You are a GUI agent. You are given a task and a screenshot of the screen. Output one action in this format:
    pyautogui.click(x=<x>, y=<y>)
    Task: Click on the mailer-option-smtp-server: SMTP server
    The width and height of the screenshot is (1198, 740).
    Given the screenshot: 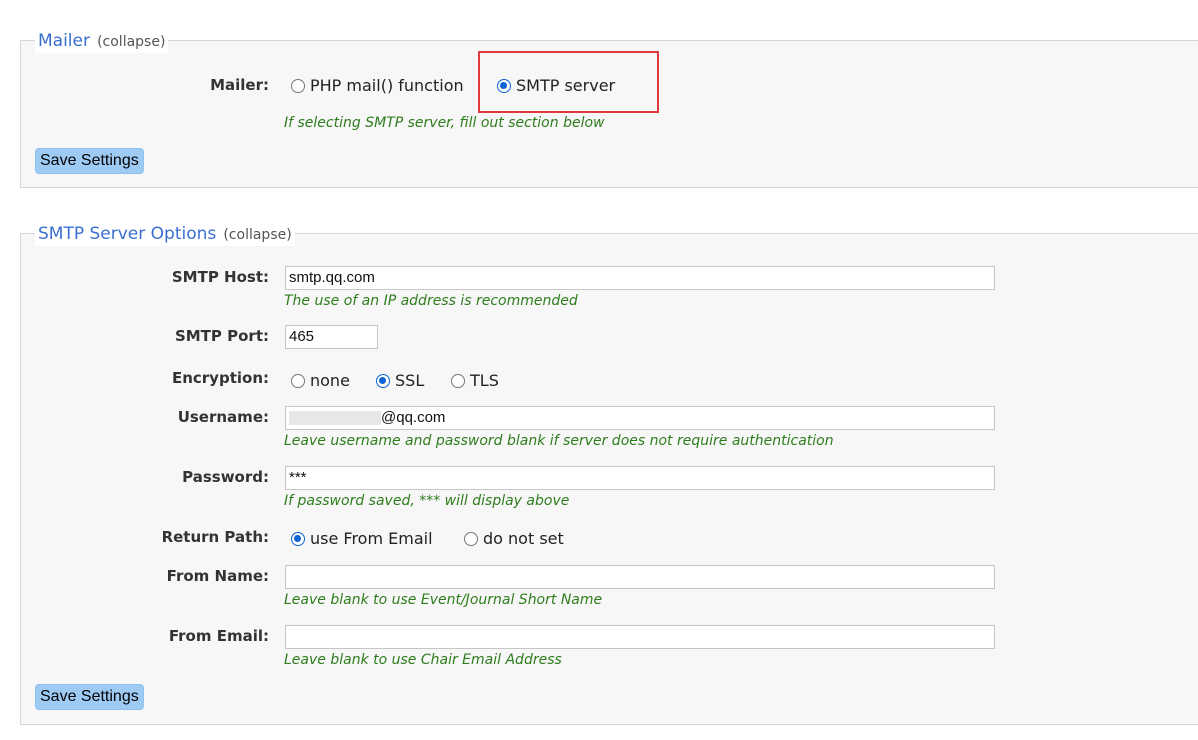 What is the action you would take?
    pyautogui.click(x=556, y=86)
    